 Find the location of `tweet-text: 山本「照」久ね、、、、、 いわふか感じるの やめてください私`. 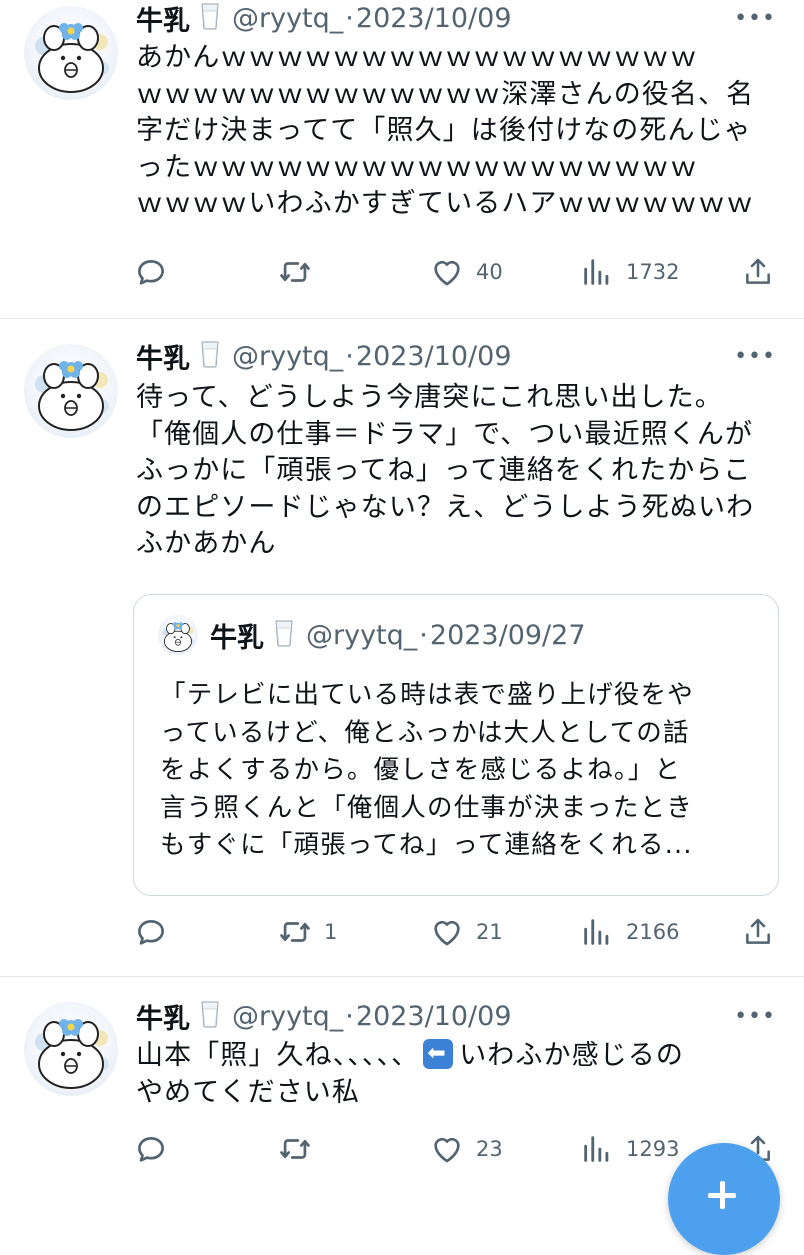

tweet-text: 山本「照」久ね、、、、、 いわふか感じるの やめてください私 is located at coordinates (456, 1074).